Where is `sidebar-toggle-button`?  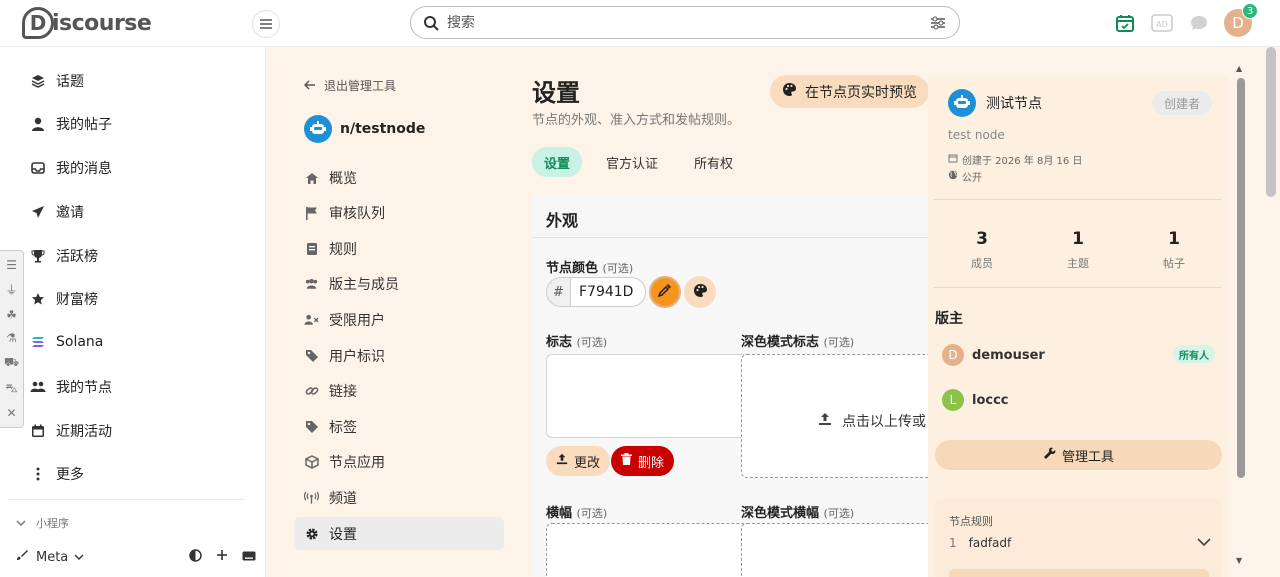 sidebar-toggle-button is located at coordinates (266, 24).